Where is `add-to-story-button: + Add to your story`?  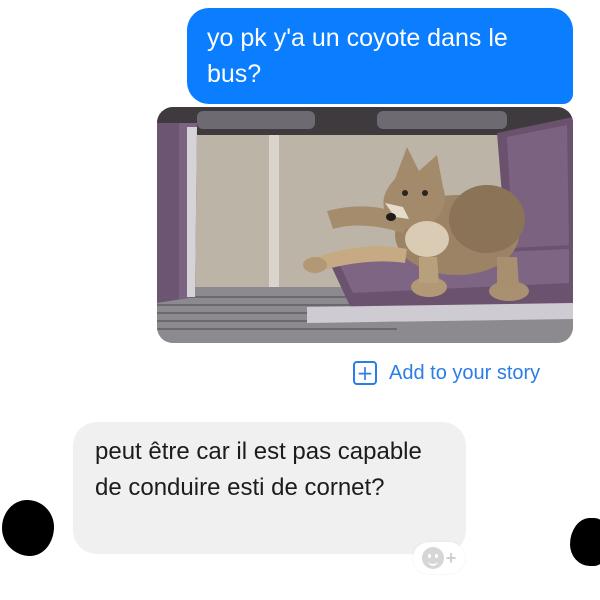 add-to-story-button: + Add to your story is located at coordinates (446, 373).